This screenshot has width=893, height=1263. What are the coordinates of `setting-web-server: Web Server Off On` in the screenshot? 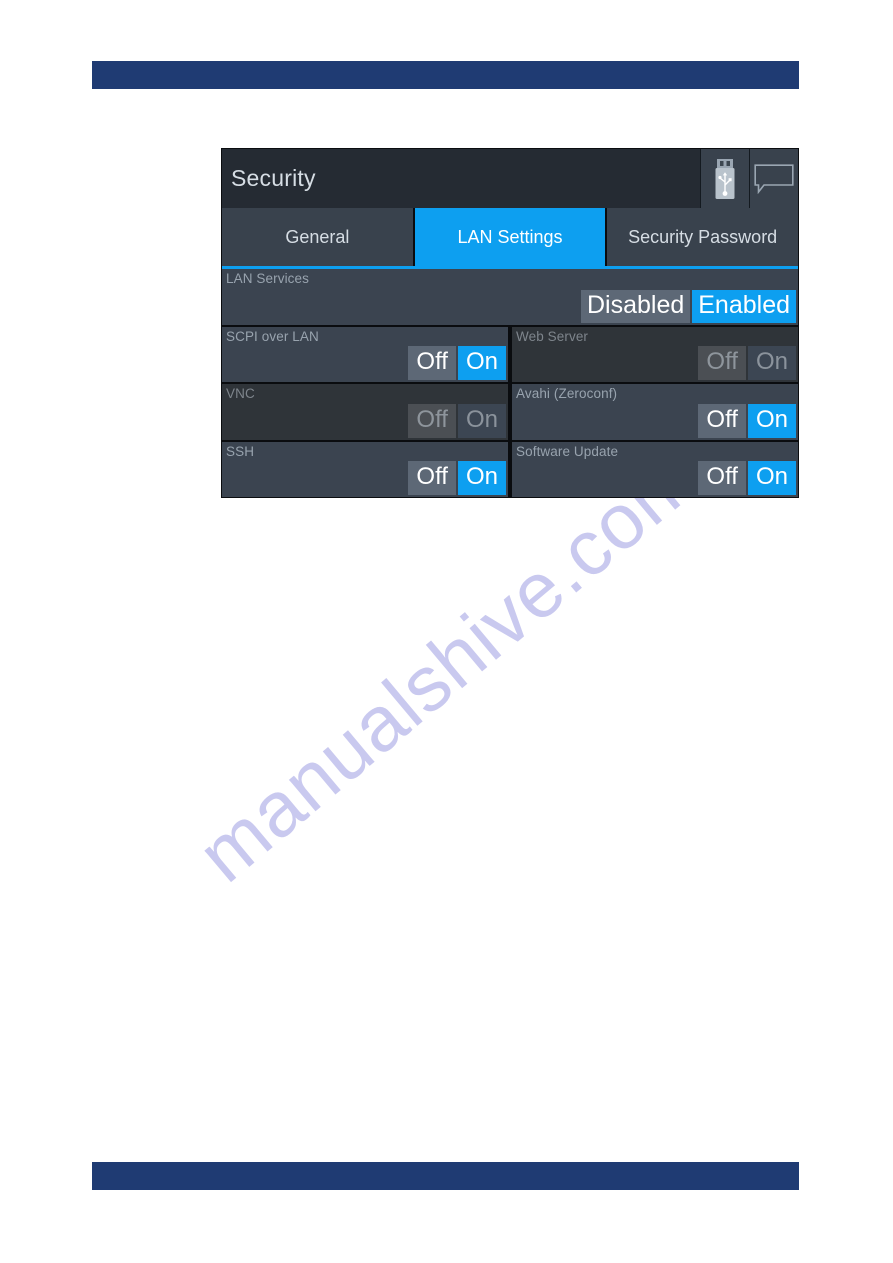 It's located at (653, 354).